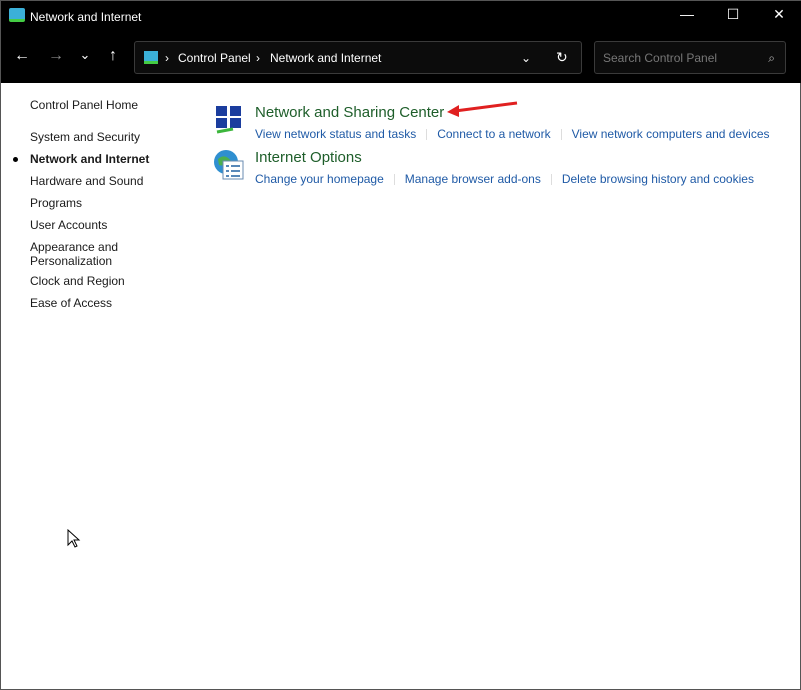 Image resolution: width=801 pixels, height=690 pixels. Describe the element at coordinates (526, 58) in the screenshot. I see `address-dropdown-button: ⌄` at that location.